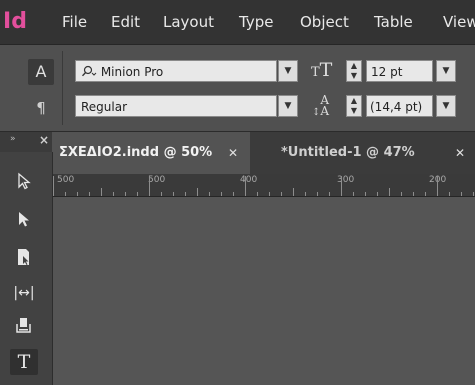 The width and height of the screenshot is (475, 385). What do you see at coordinates (24, 328) in the screenshot?
I see `content-collector-tool-icon` at bounding box center [24, 328].